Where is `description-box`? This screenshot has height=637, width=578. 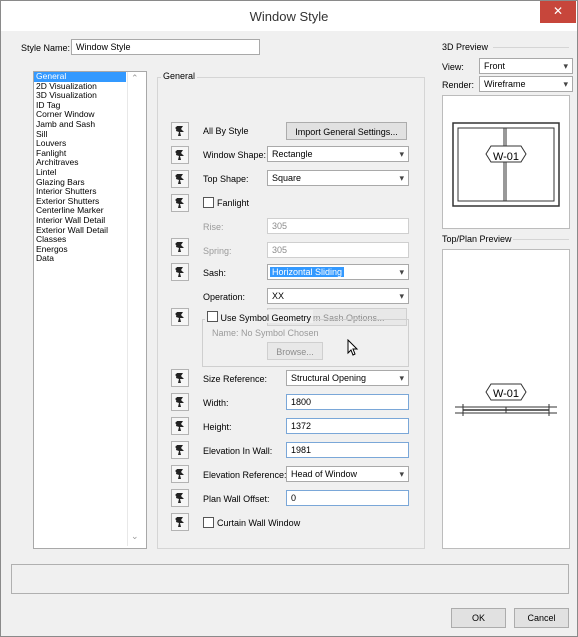
description-box is located at coordinates (290, 579).